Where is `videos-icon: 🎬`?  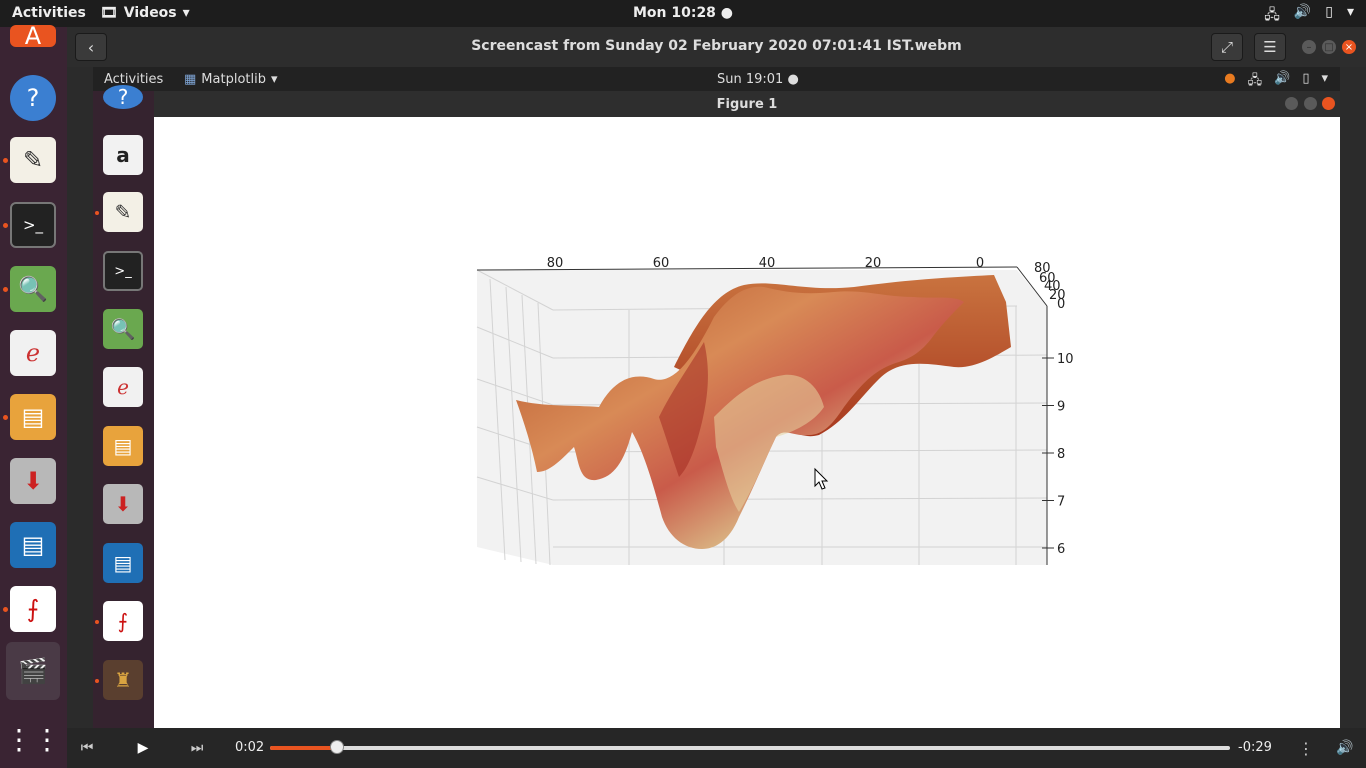 videos-icon: 🎬 is located at coordinates (33, 671).